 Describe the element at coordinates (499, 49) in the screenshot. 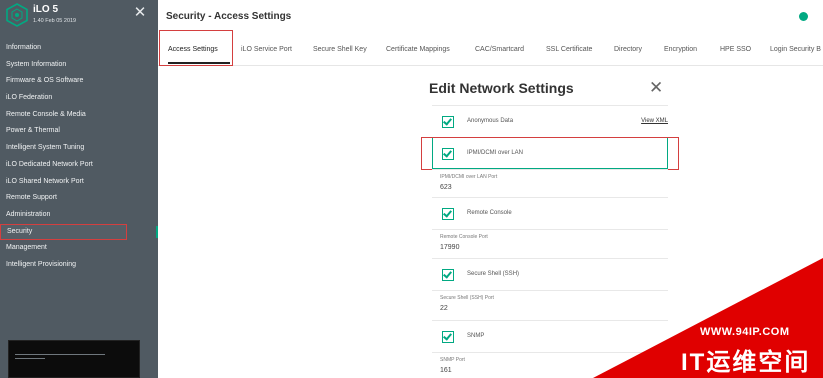

I see `tab-cac-smartcard: CAC/Smartcard` at that location.